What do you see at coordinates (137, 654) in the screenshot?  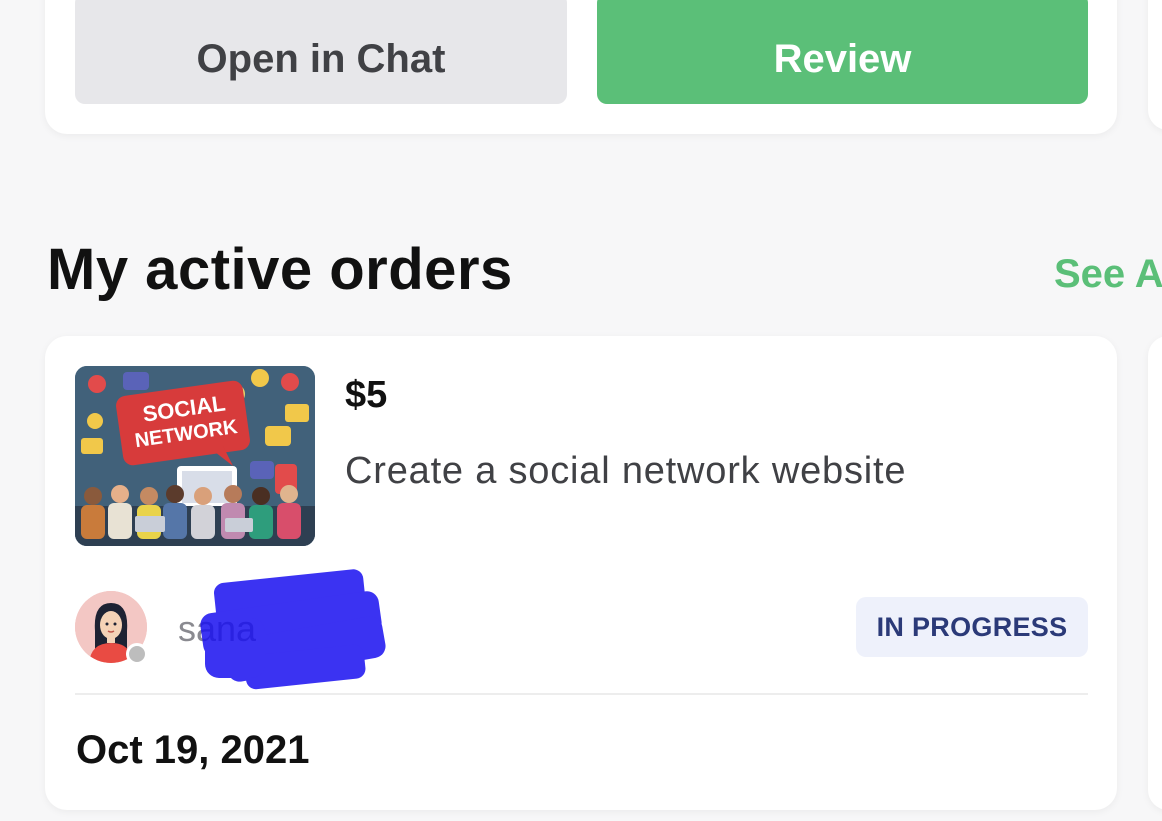 I see `online-status-dot` at bounding box center [137, 654].